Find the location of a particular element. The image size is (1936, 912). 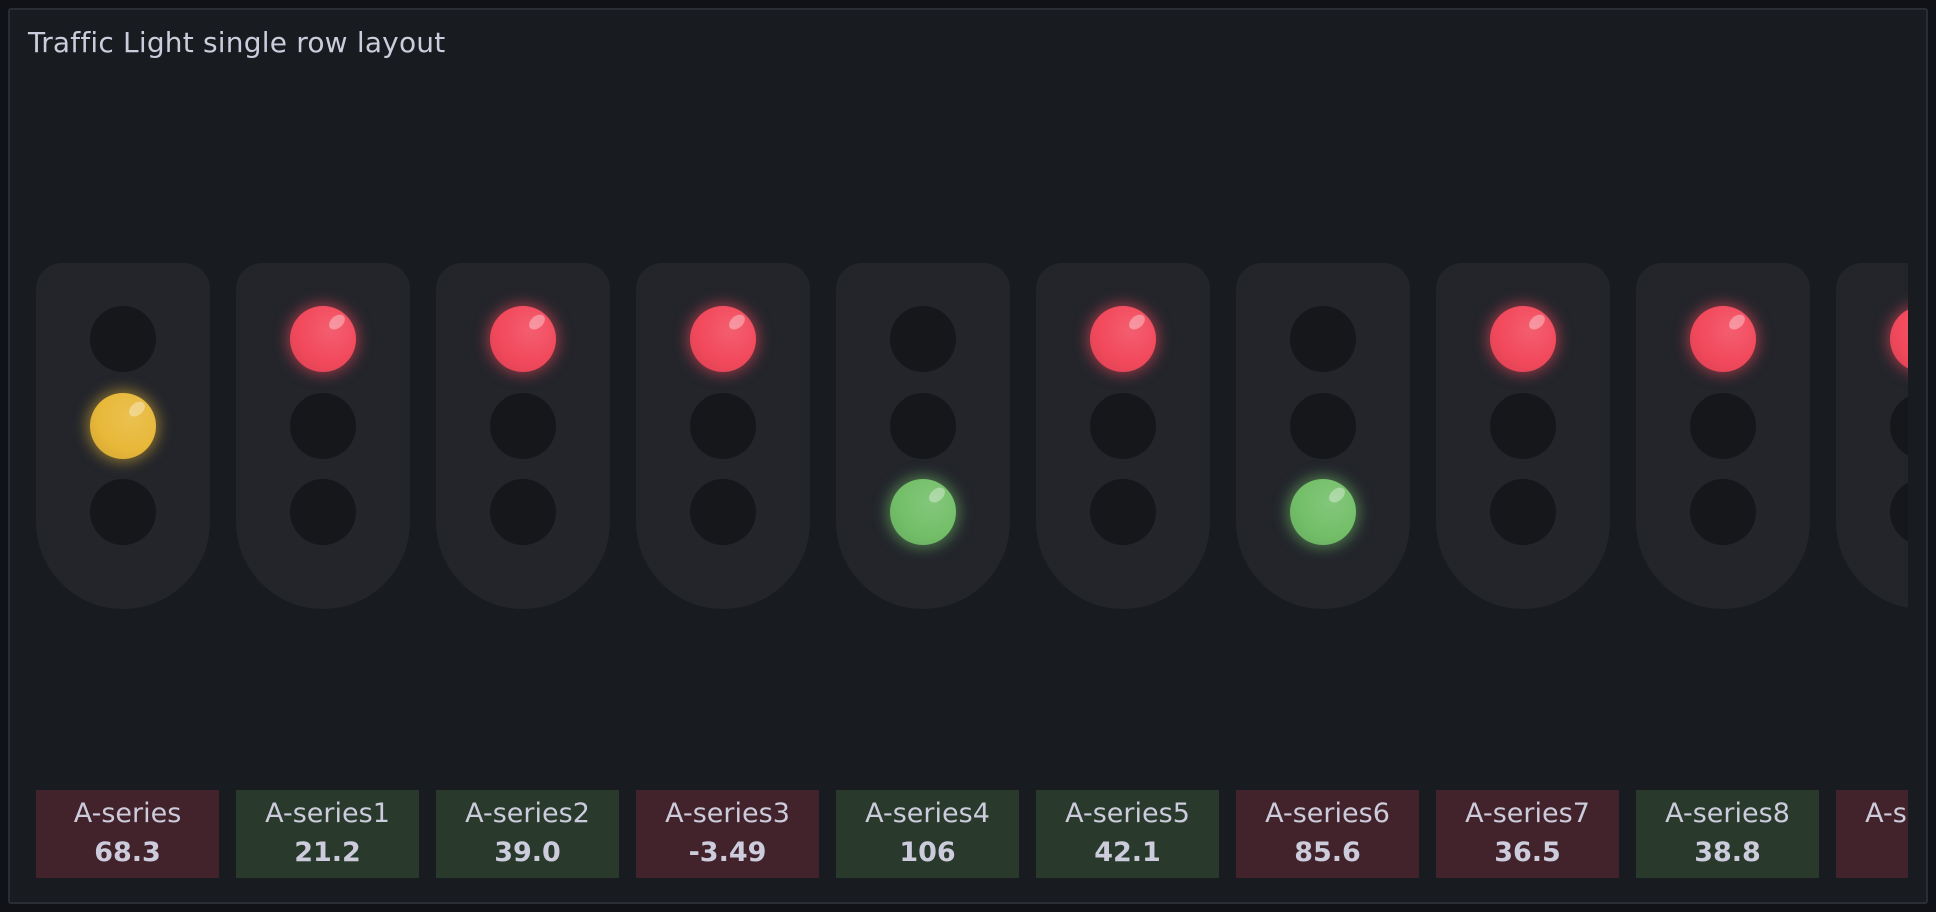

traffic-light-item: A-series9 4 is located at coordinates (1860, 456).